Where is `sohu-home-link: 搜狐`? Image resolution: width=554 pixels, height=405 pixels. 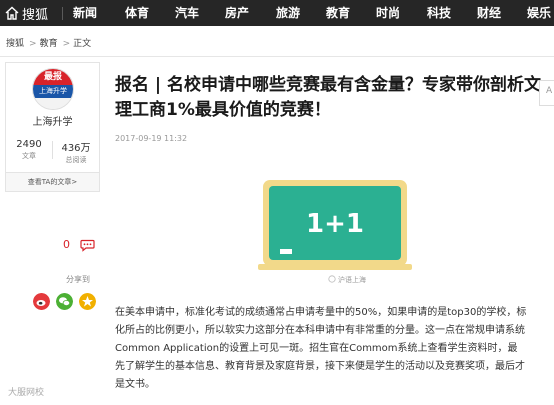 sohu-home-link: 搜狐 is located at coordinates (27, 13).